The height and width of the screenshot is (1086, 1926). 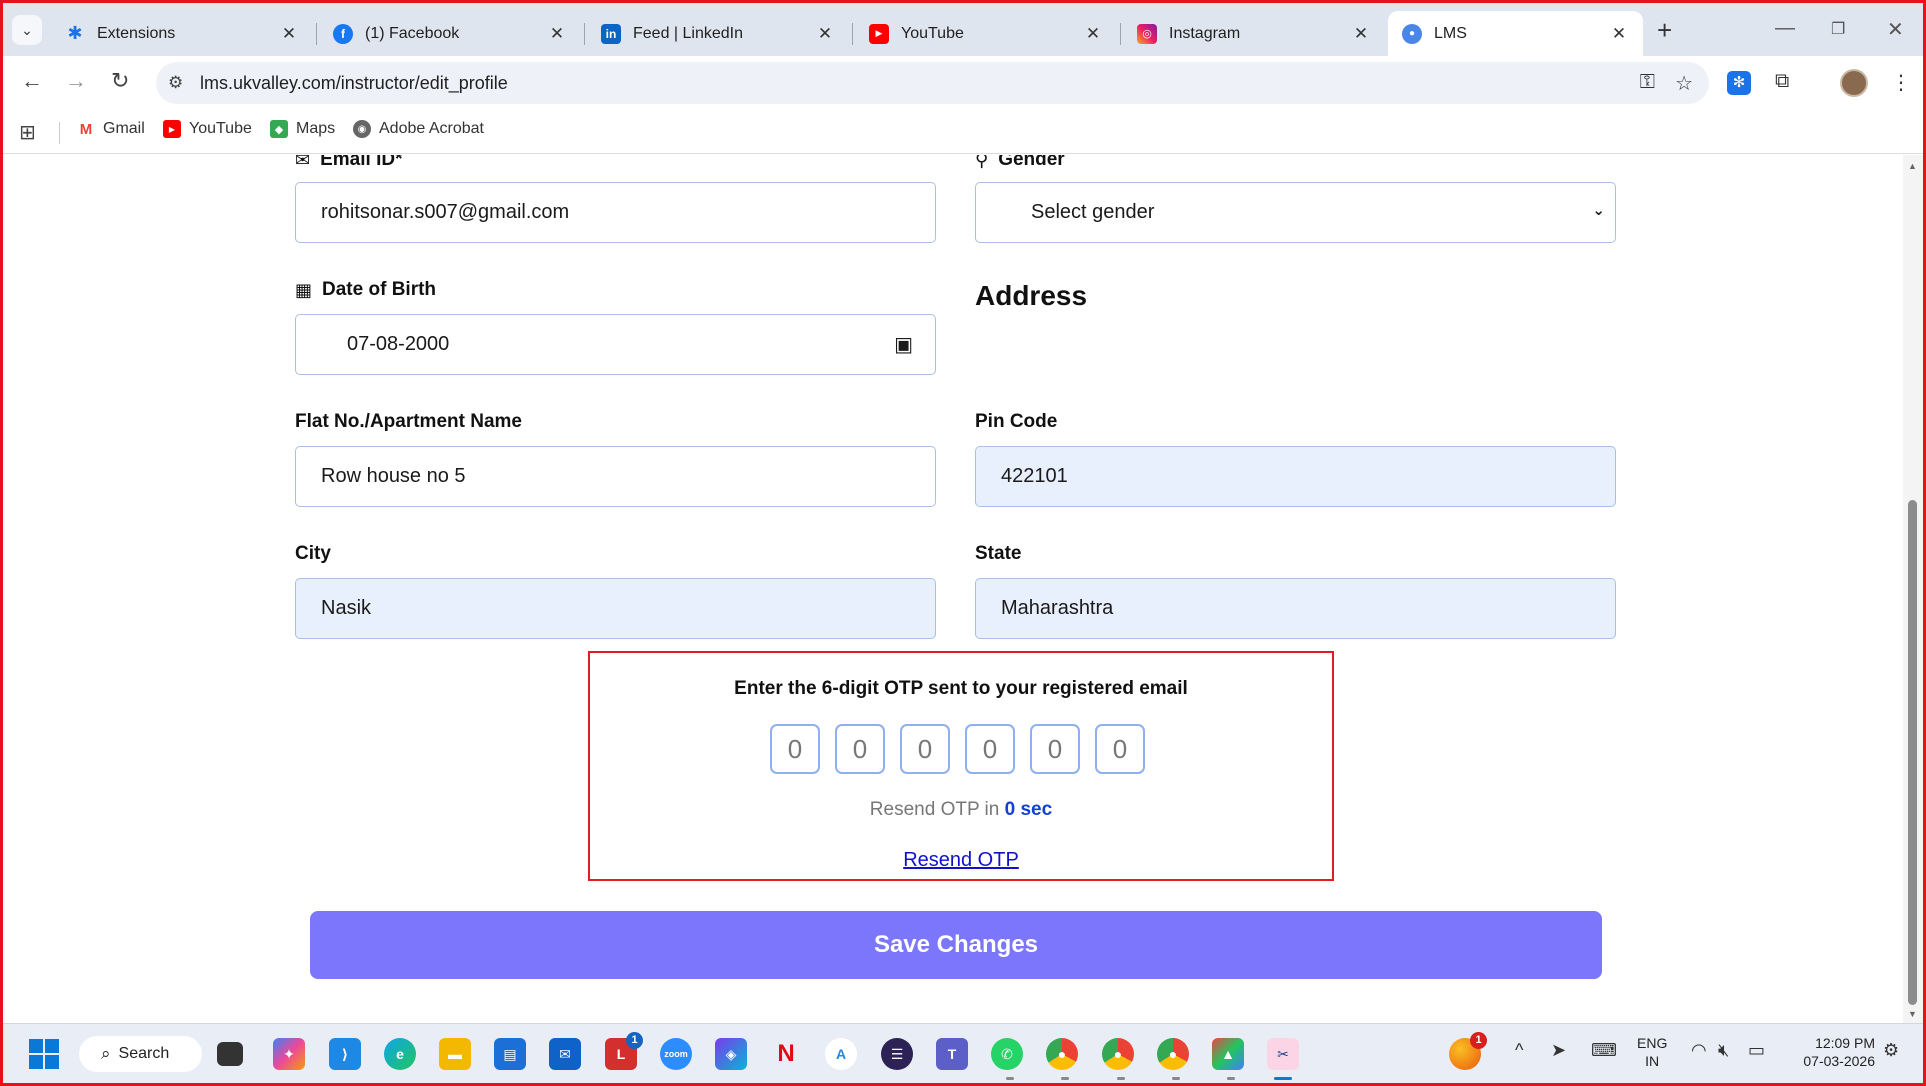 What do you see at coordinates (1723, 1050) in the screenshot?
I see `speaker-muted-icon: 🔇︎` at bounding box center [1723, 1050].